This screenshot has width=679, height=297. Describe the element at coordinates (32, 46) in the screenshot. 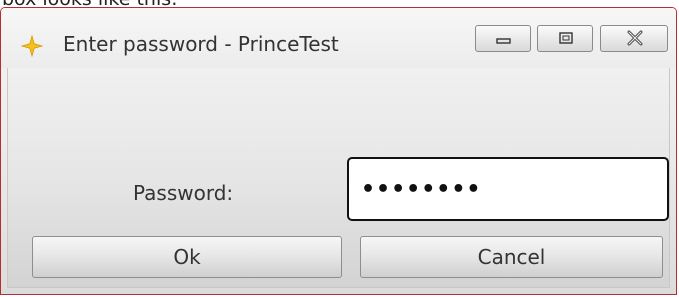

I see `yellow-star-icon` at that location.